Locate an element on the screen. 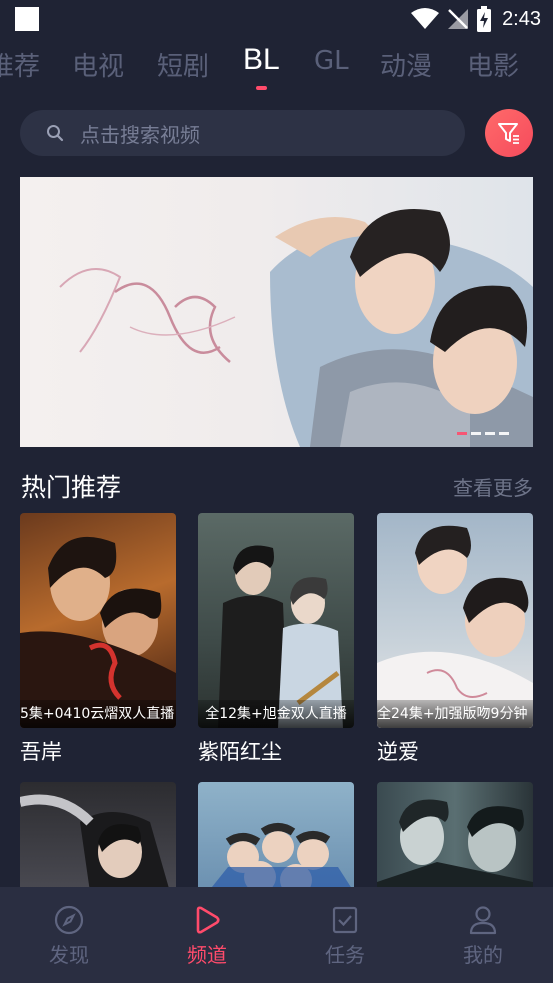 Image resolution: width=553 pixels, height=983 pixels. video-card: 5集+0410云熠双人直播 吾岸 is located at coordinates (98, 639).